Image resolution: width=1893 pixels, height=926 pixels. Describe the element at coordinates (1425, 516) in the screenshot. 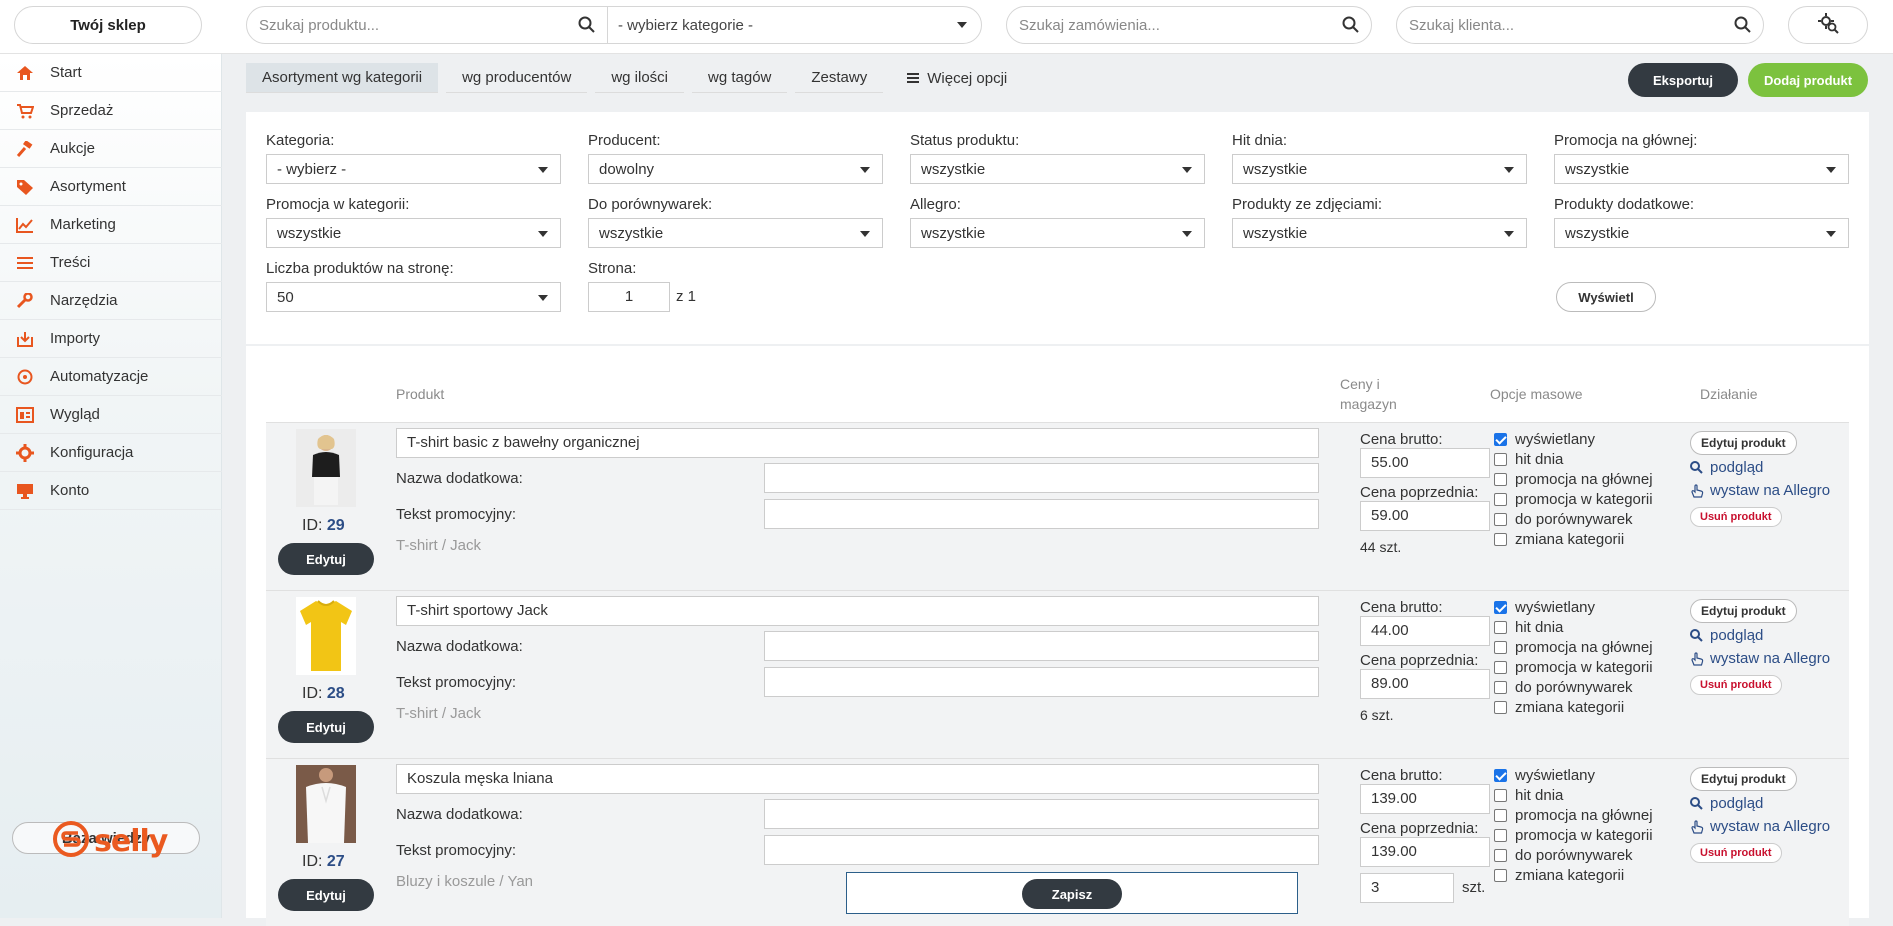

I see `price-prev-input: 59.00` at that location.